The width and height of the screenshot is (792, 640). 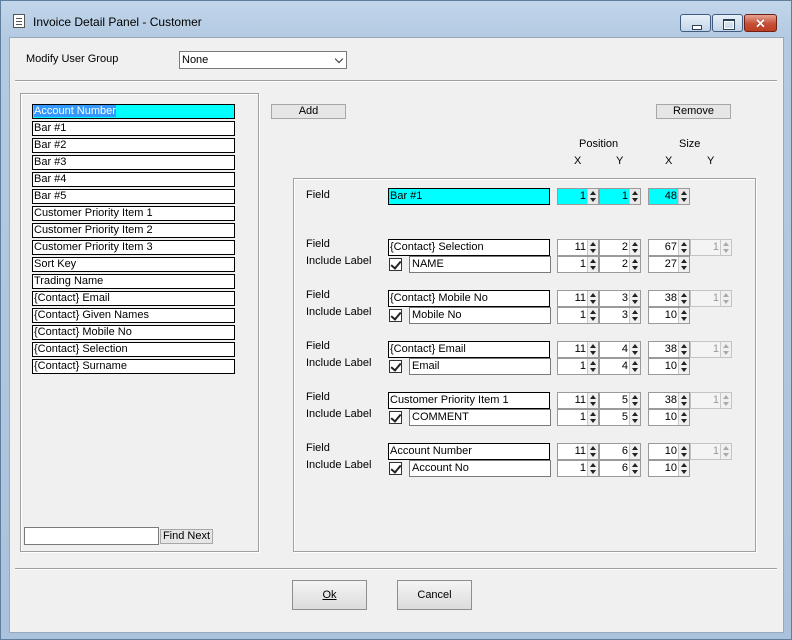 What do you see at coordinates (133, 315) in the screenshot?
I see `list-item: {Contact} Given Names` at bounding box center [133, 315].